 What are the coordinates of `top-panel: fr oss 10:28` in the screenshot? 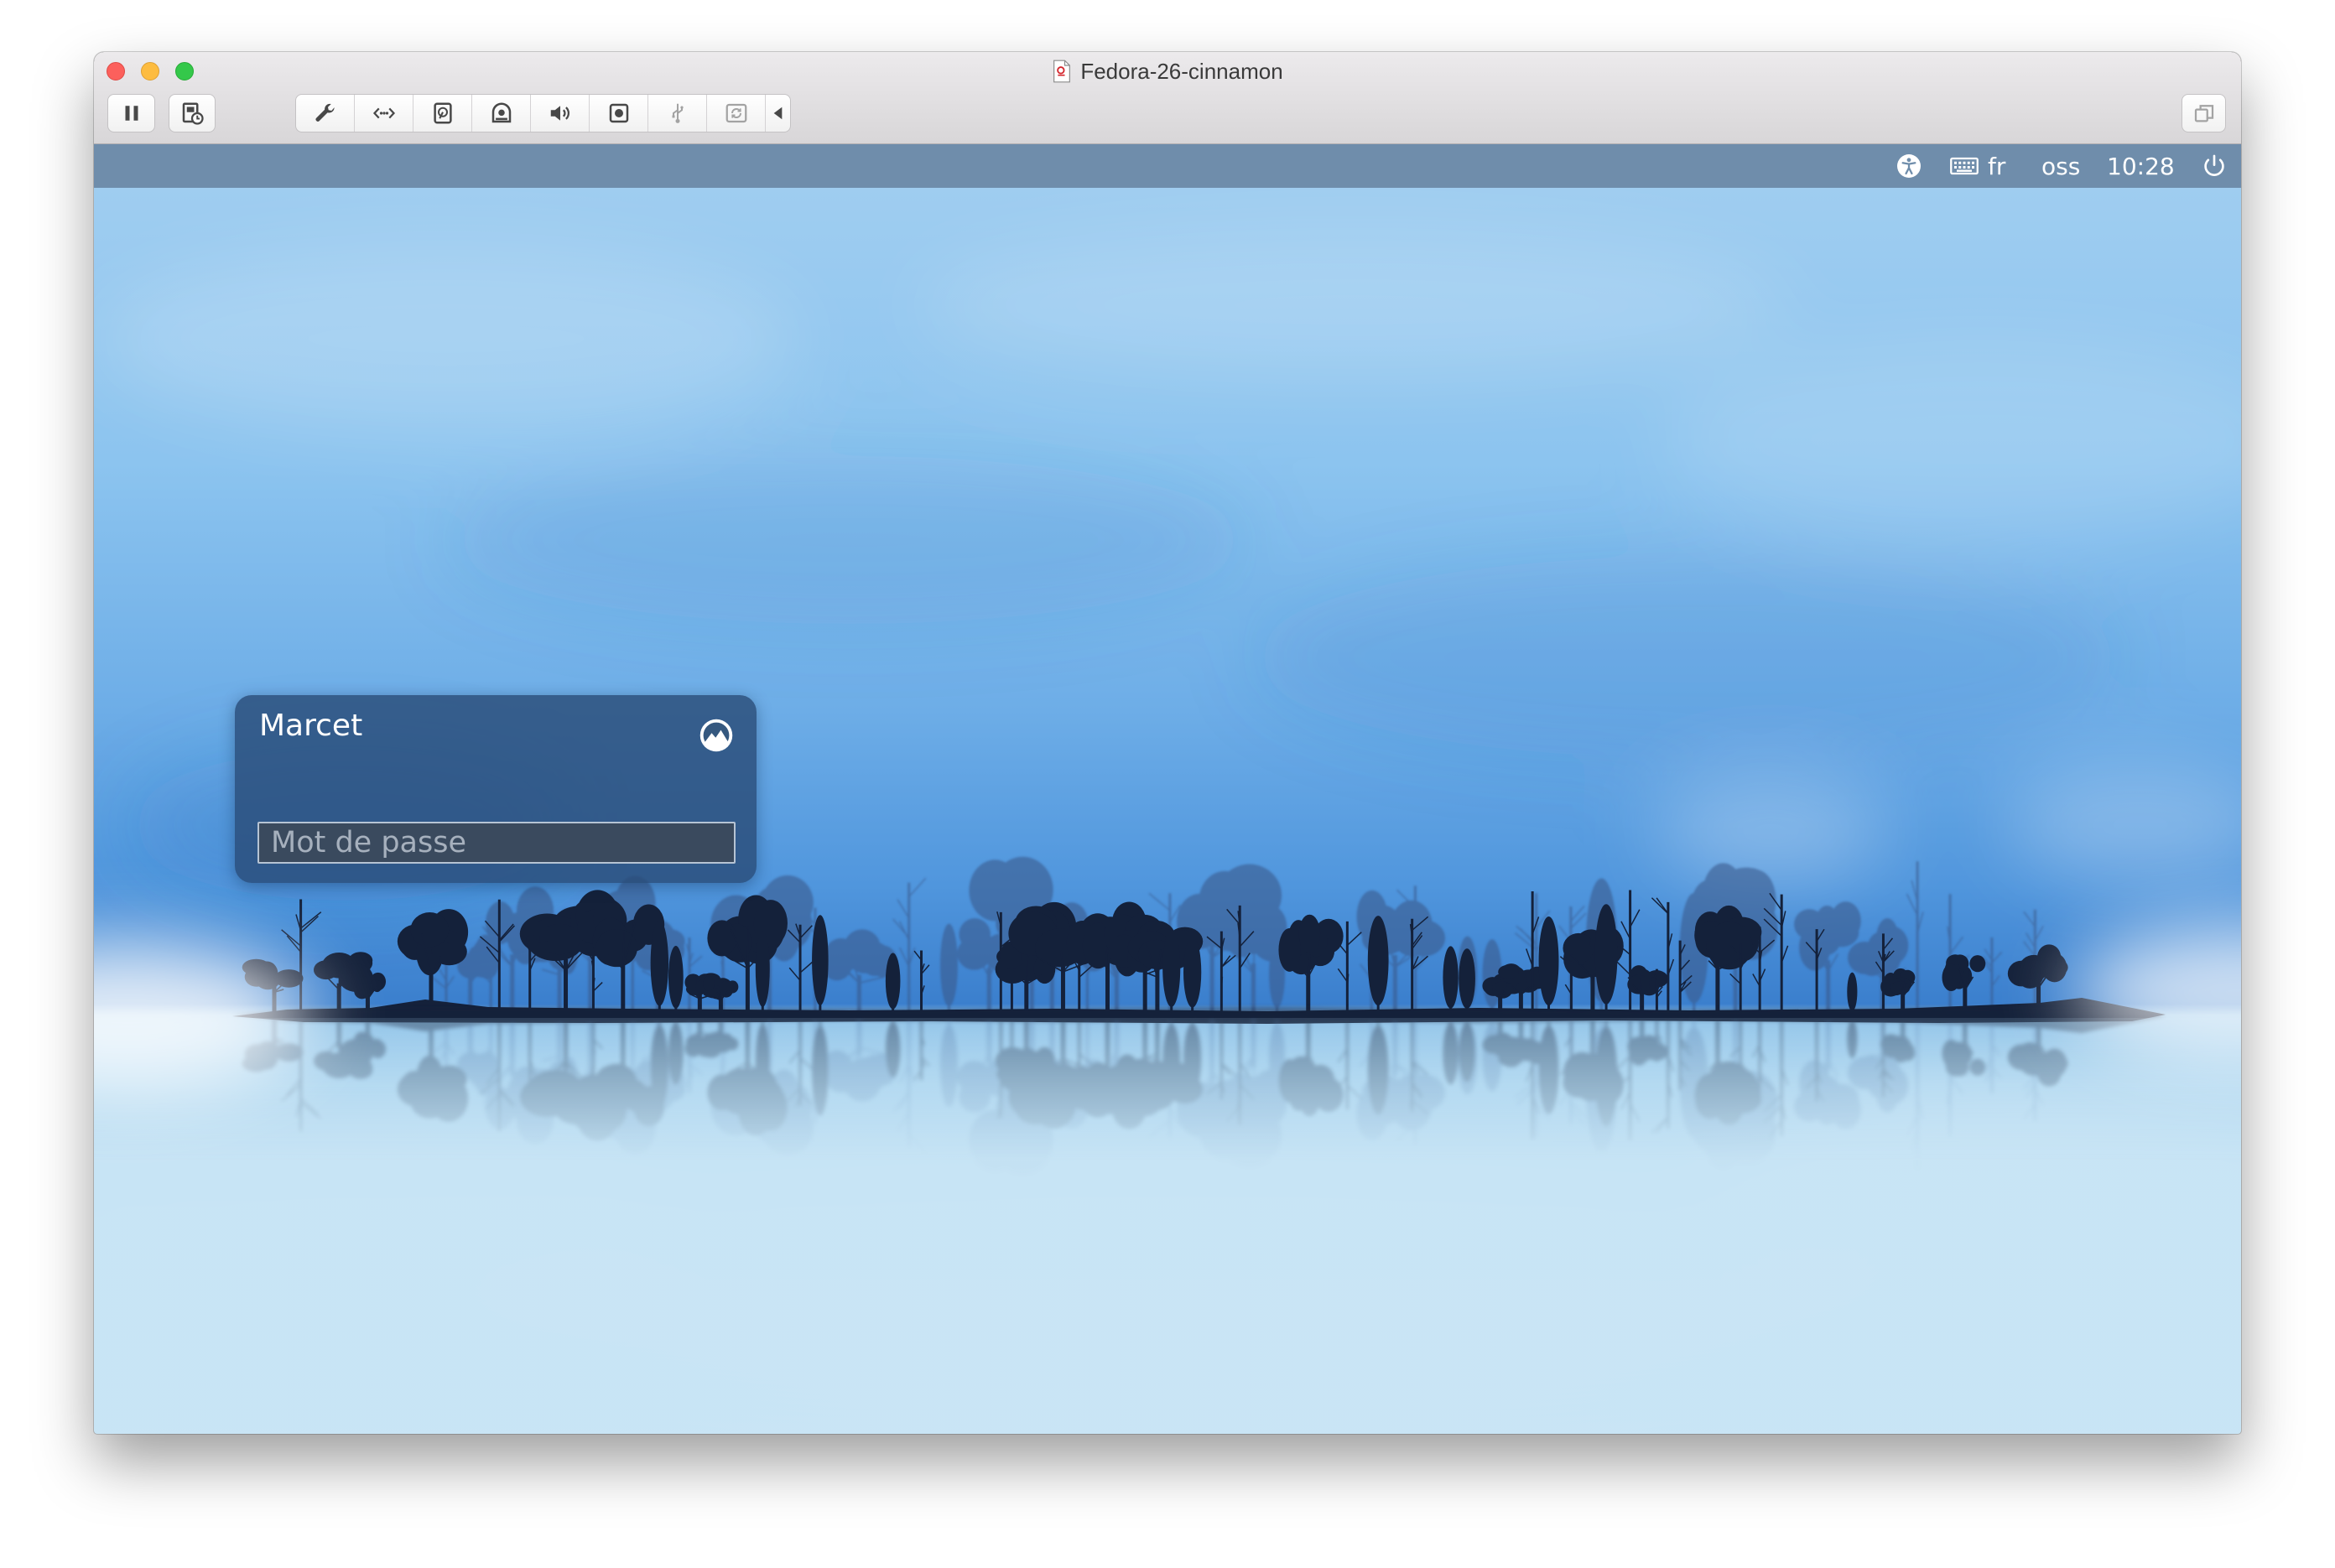 It's located at (1167, 166).